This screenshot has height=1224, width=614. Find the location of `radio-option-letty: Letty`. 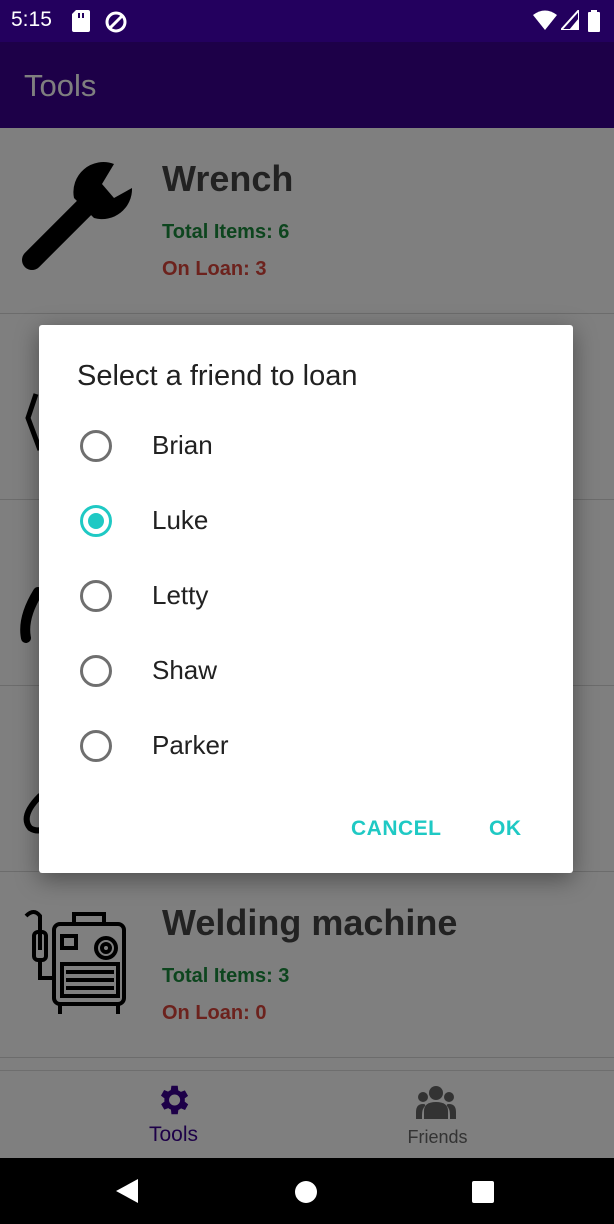

radio-option-letty: Letty is located at coordinates (306, 596).